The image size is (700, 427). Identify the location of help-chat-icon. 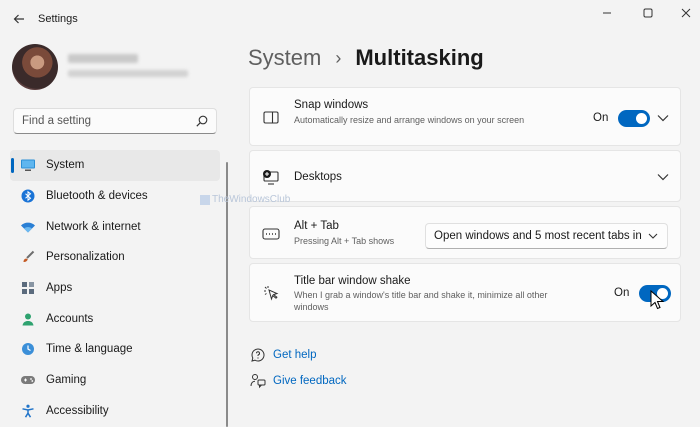
(258, 355).